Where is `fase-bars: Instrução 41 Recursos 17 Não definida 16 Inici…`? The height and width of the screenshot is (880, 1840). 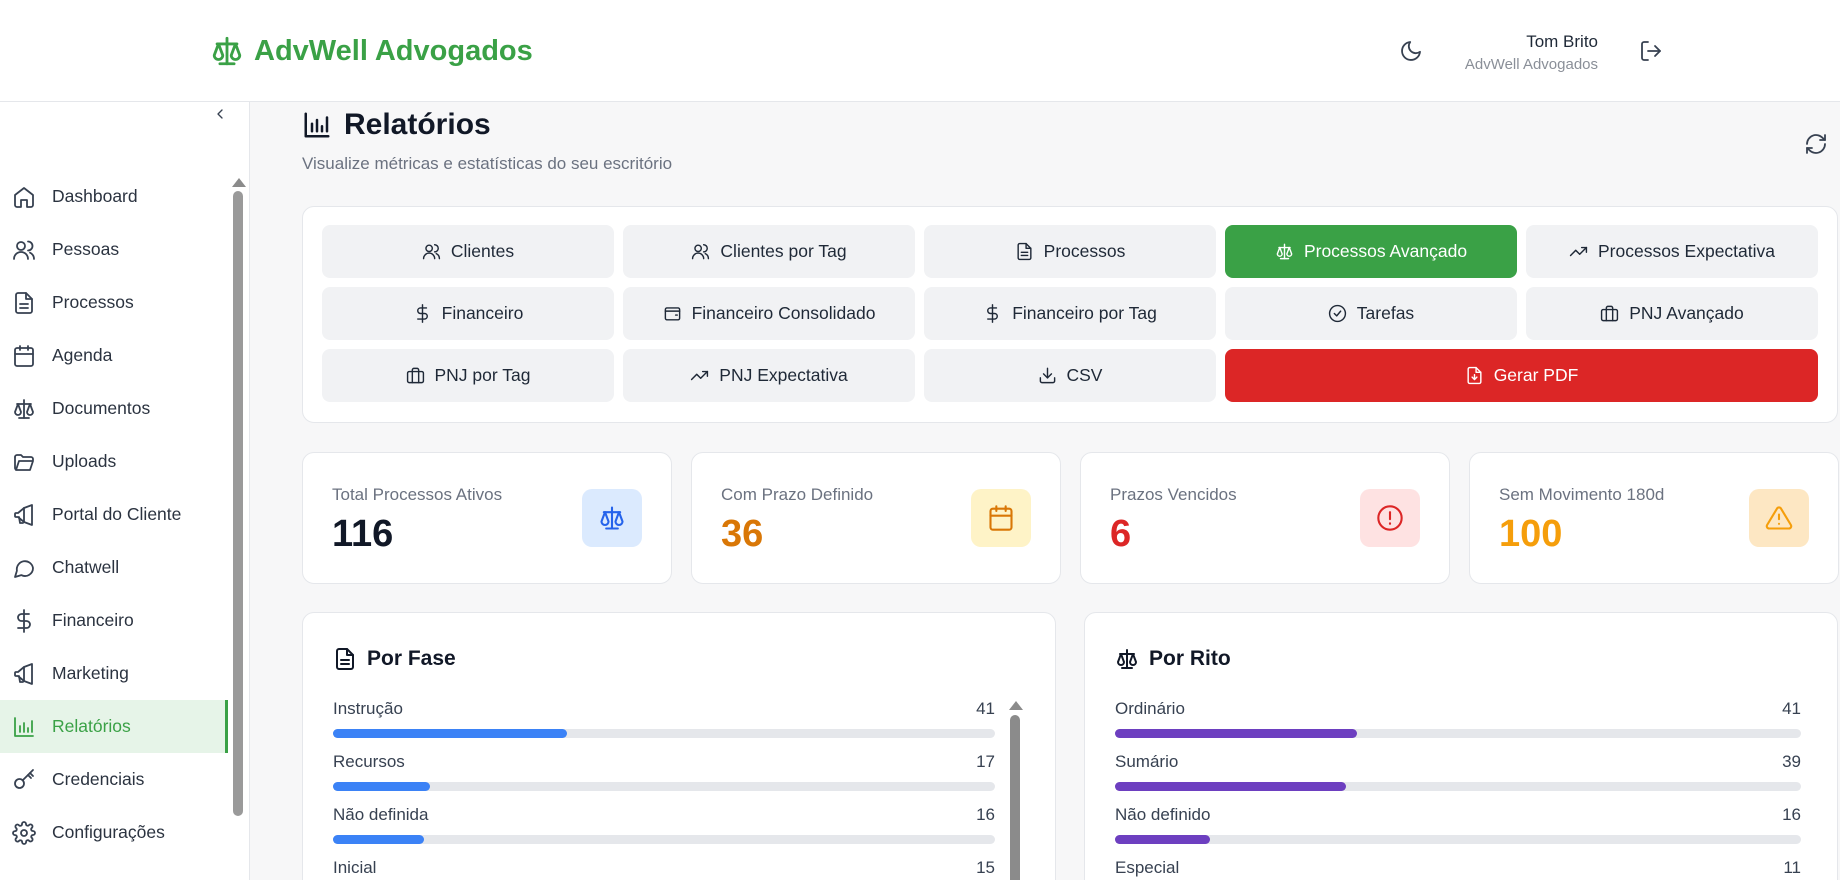 fase-bars: Instrução 41 Recursos 17 Não definida 16 Inici… is located at coordinates (664, 789).